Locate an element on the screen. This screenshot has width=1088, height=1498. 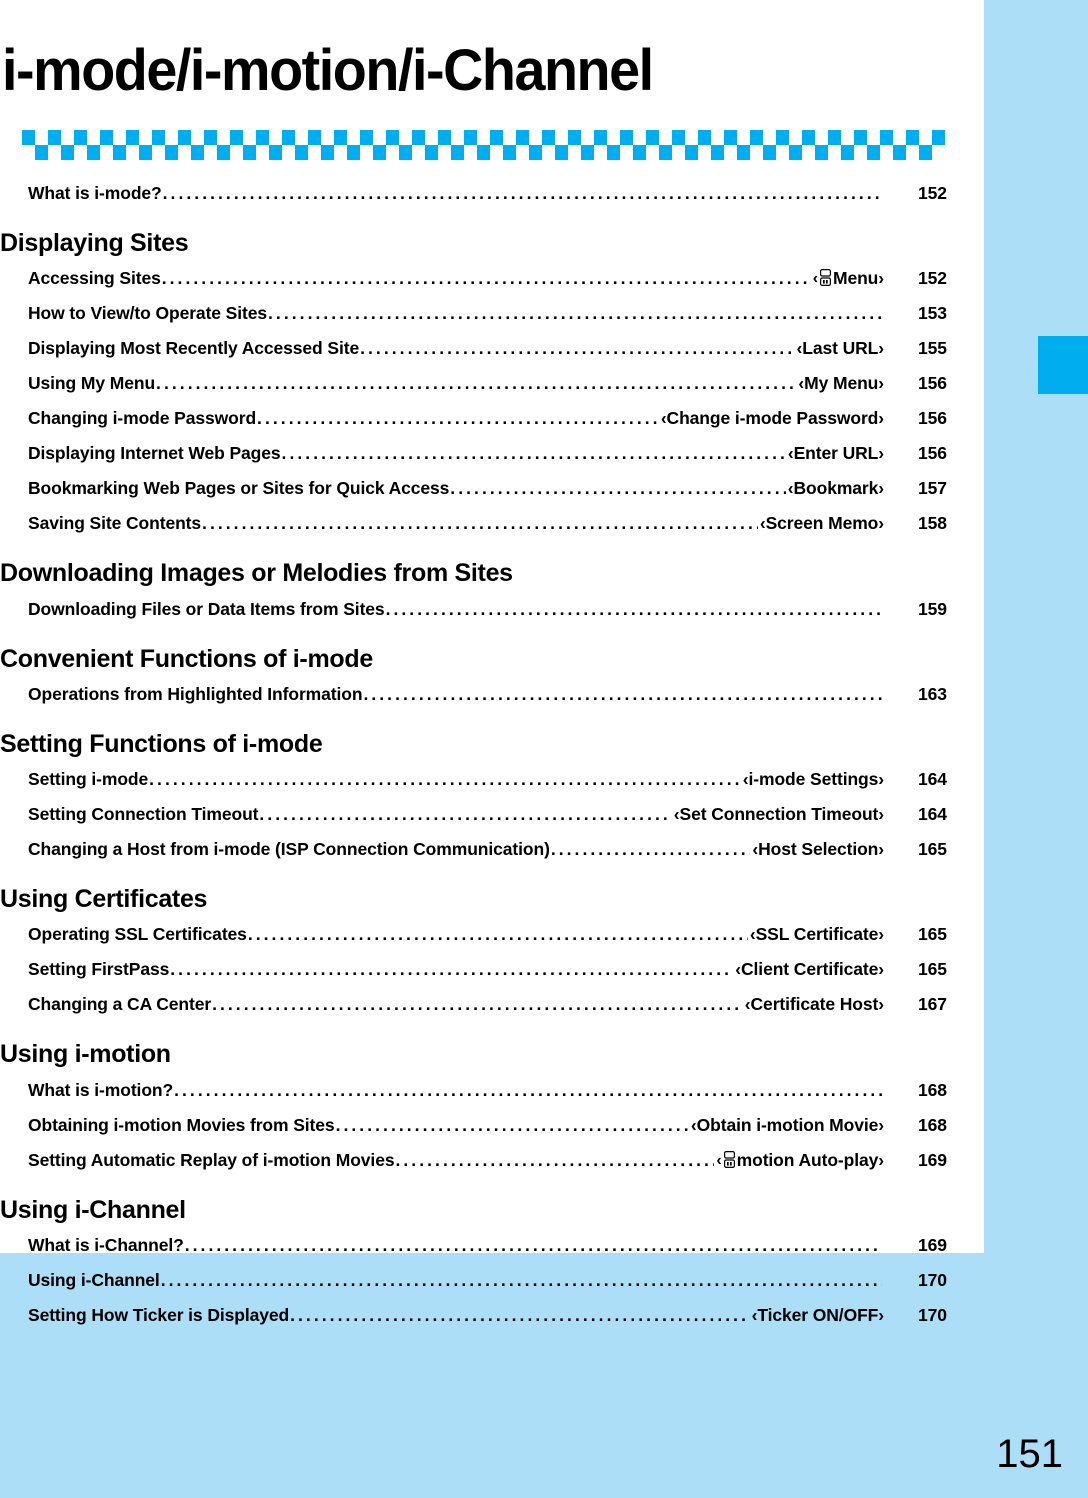
toc-entry: Using My Menu ‹My Menu› 156 is located at coordinates (481, 383).